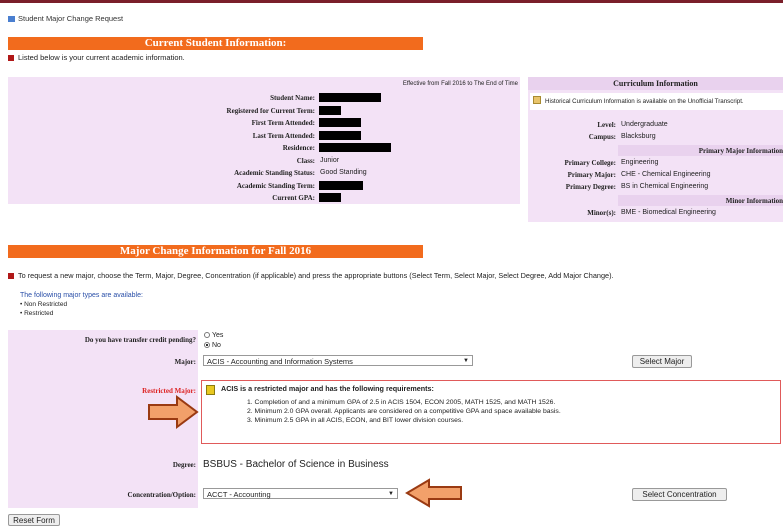  I want to click on field-label: First Term Attended:, so click(283, 123).